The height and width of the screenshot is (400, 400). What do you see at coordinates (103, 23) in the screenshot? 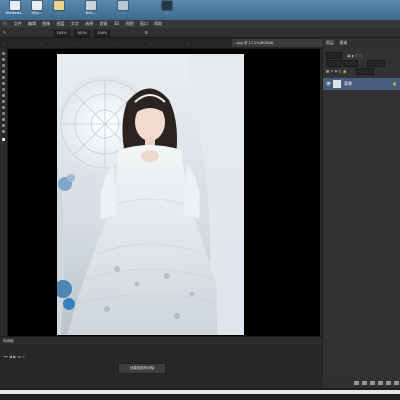
I see `menu-item-filter: 滤镜` at bounding box center [103, 23].